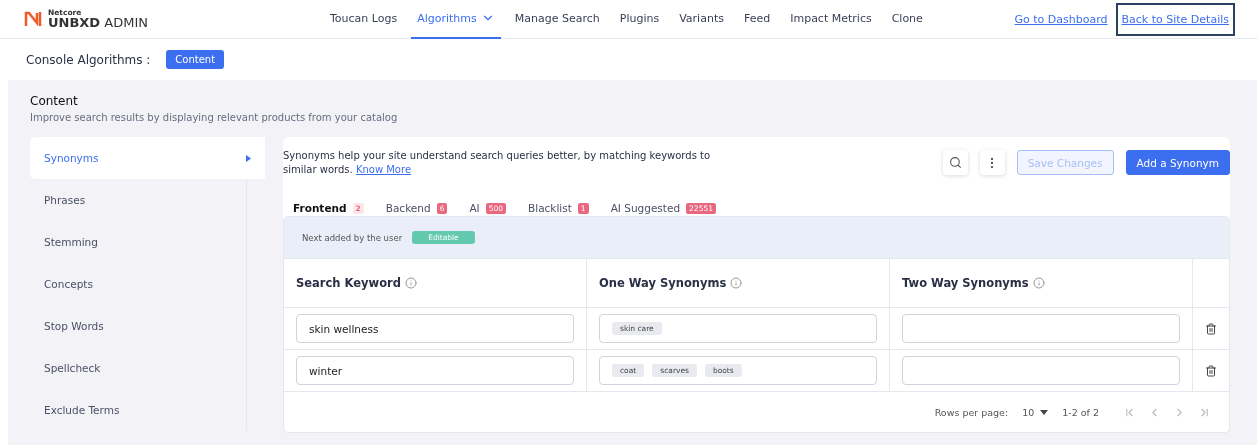 This screenshot has width=1257, height=445. What do you see at coordinates (907, 19) in the screenshot?
I see `nav-tab: Clone` at bounding box center [907, 19].